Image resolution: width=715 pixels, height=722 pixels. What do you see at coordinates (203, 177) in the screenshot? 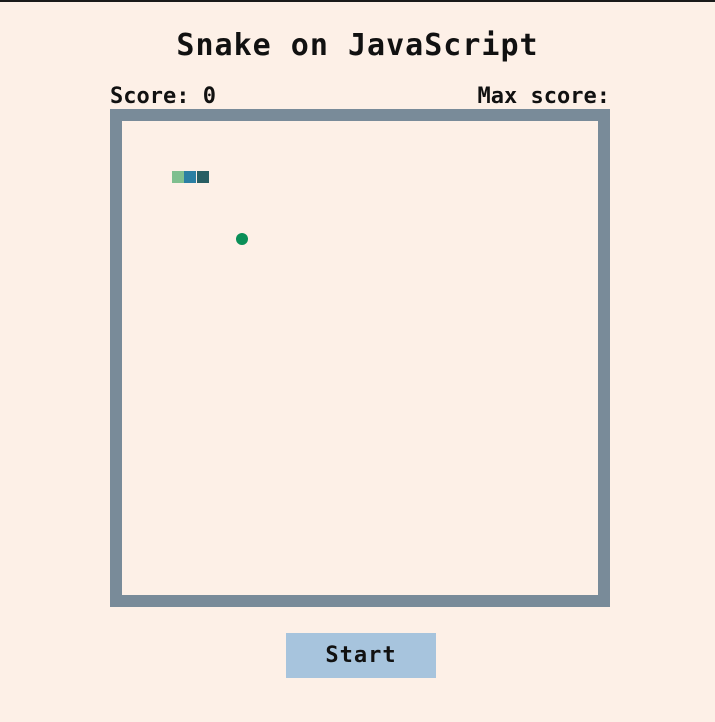
I see `snake-head` at bounding box center [203, 177].